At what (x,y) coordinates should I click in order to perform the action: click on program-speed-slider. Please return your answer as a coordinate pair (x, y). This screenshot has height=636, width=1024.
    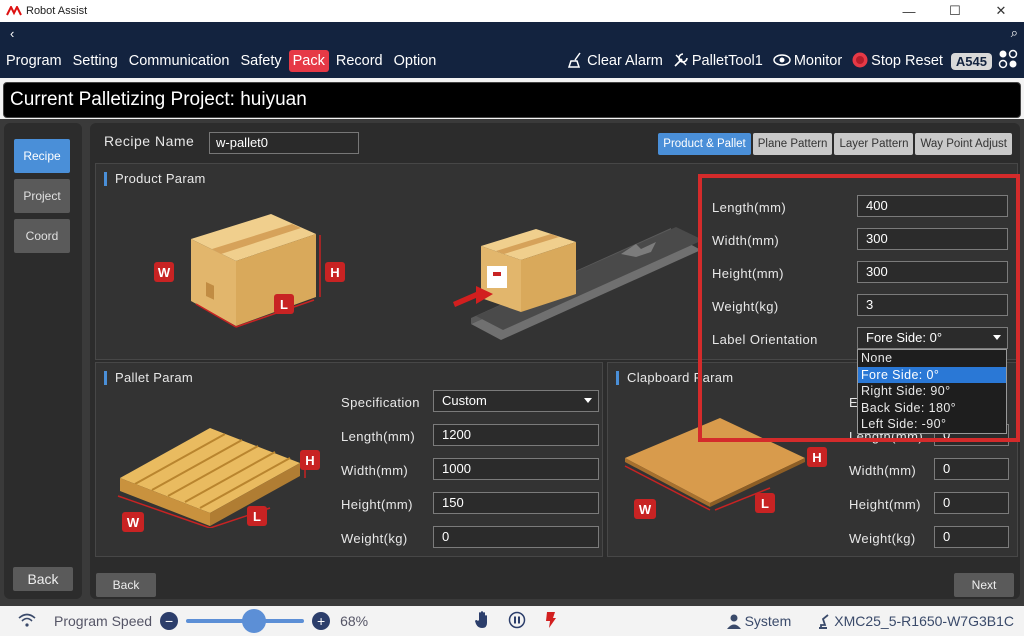
    Looking at the image, I should click on (245, 621).